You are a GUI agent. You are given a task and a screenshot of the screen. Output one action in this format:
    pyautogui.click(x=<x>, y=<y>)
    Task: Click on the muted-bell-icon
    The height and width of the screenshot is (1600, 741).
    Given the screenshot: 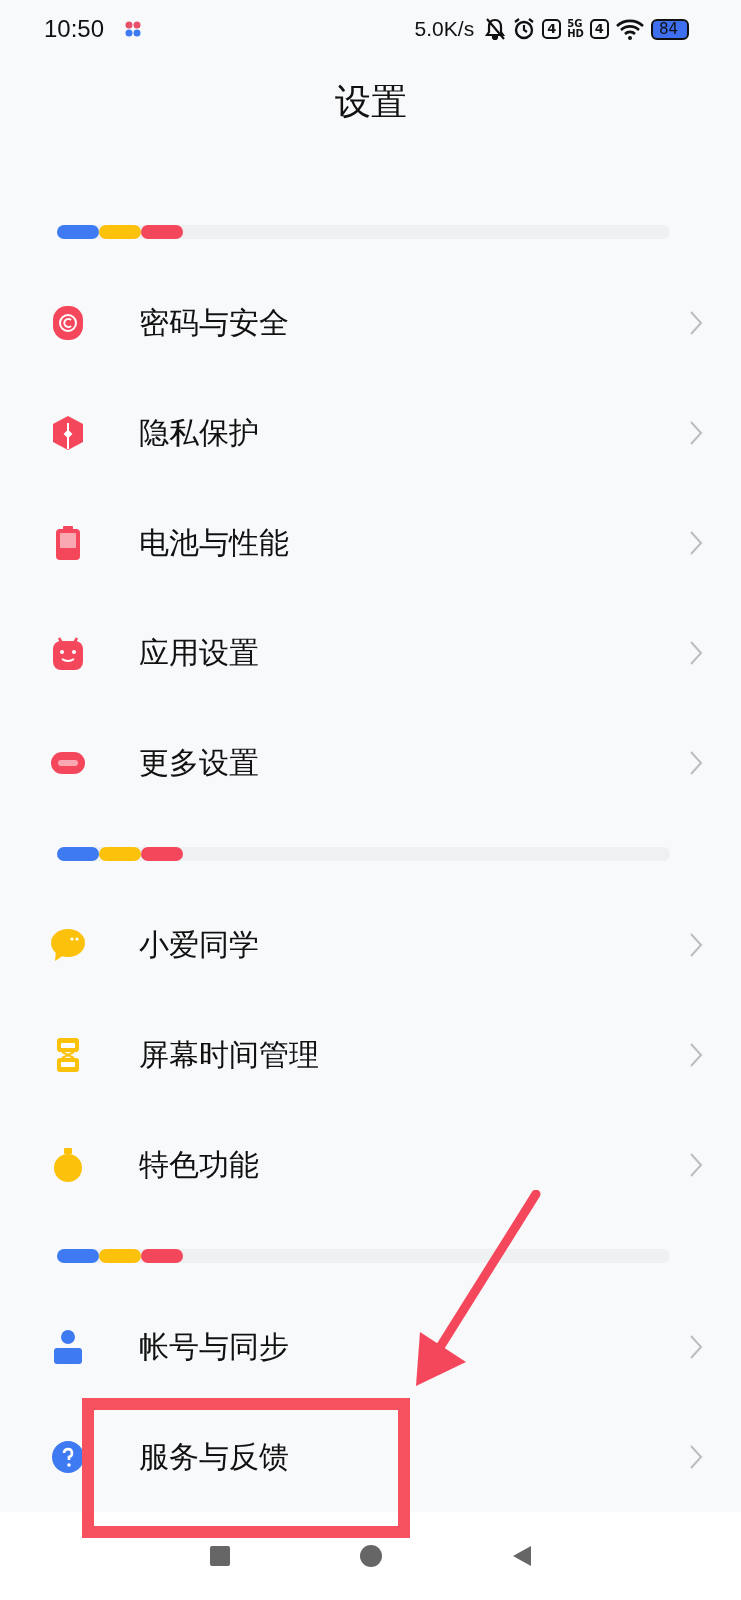 What is the action you would take?
    pyautogui.click(x=495, y=29)
    